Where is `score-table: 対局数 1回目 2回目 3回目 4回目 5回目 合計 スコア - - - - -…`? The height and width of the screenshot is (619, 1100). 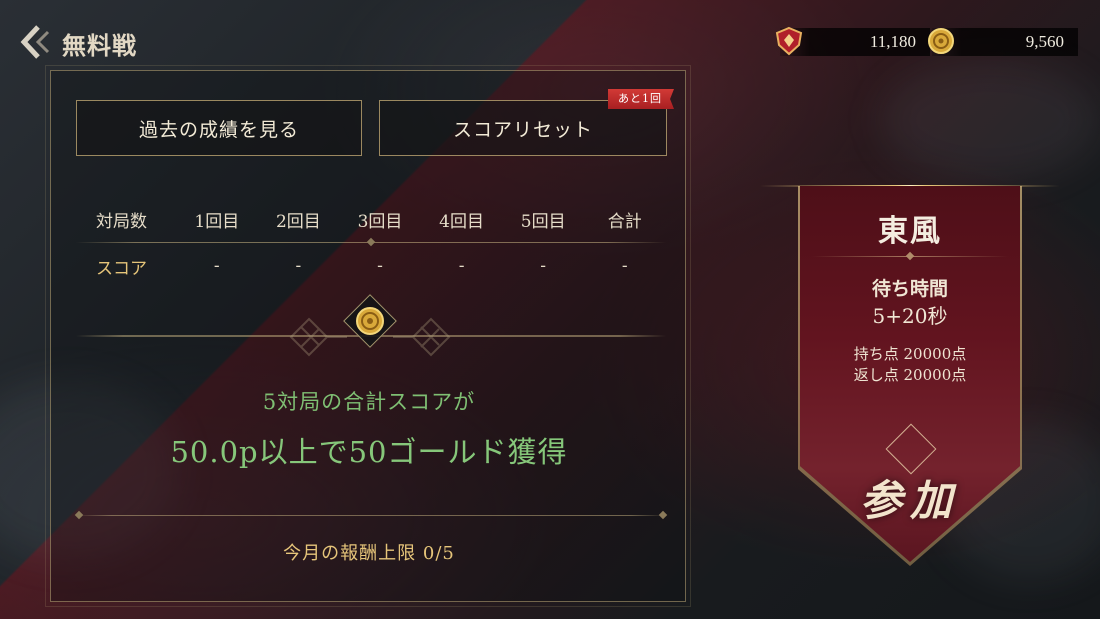 score-table: 対局数 1回目 2回目 3回目 4回目 5回目 合計 スコア - - - - -… is located at coordinates (371, 242).